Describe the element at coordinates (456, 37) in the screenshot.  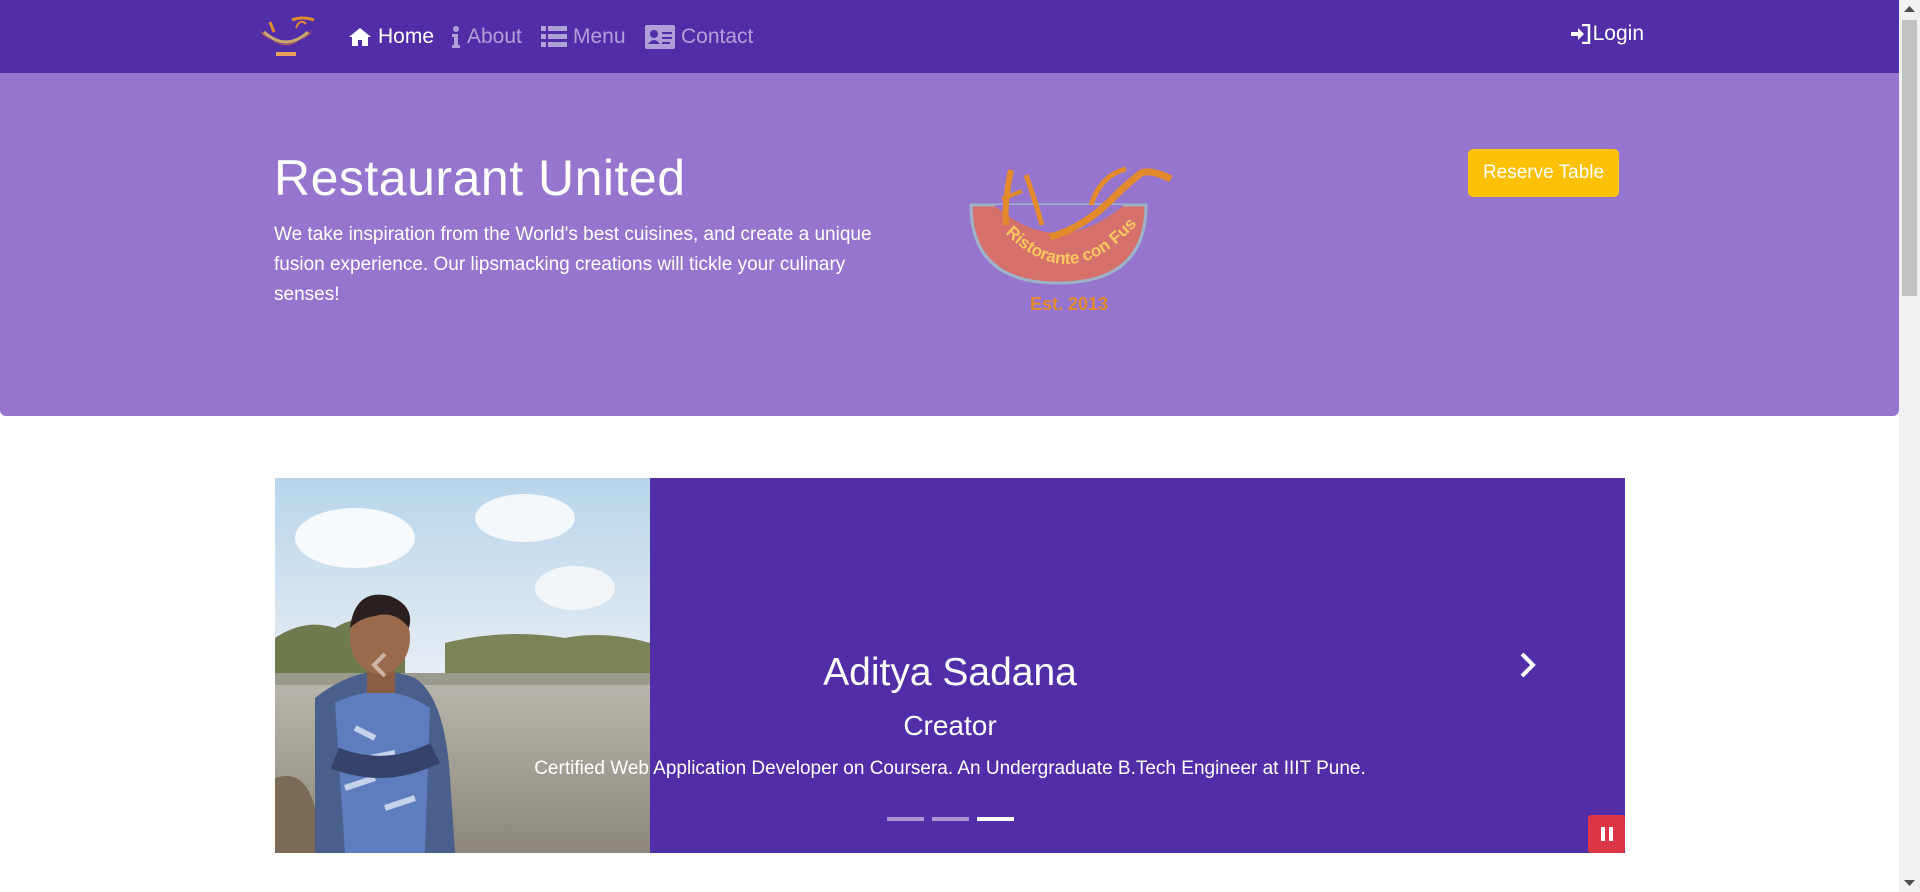
I see `info-icon` at that location.